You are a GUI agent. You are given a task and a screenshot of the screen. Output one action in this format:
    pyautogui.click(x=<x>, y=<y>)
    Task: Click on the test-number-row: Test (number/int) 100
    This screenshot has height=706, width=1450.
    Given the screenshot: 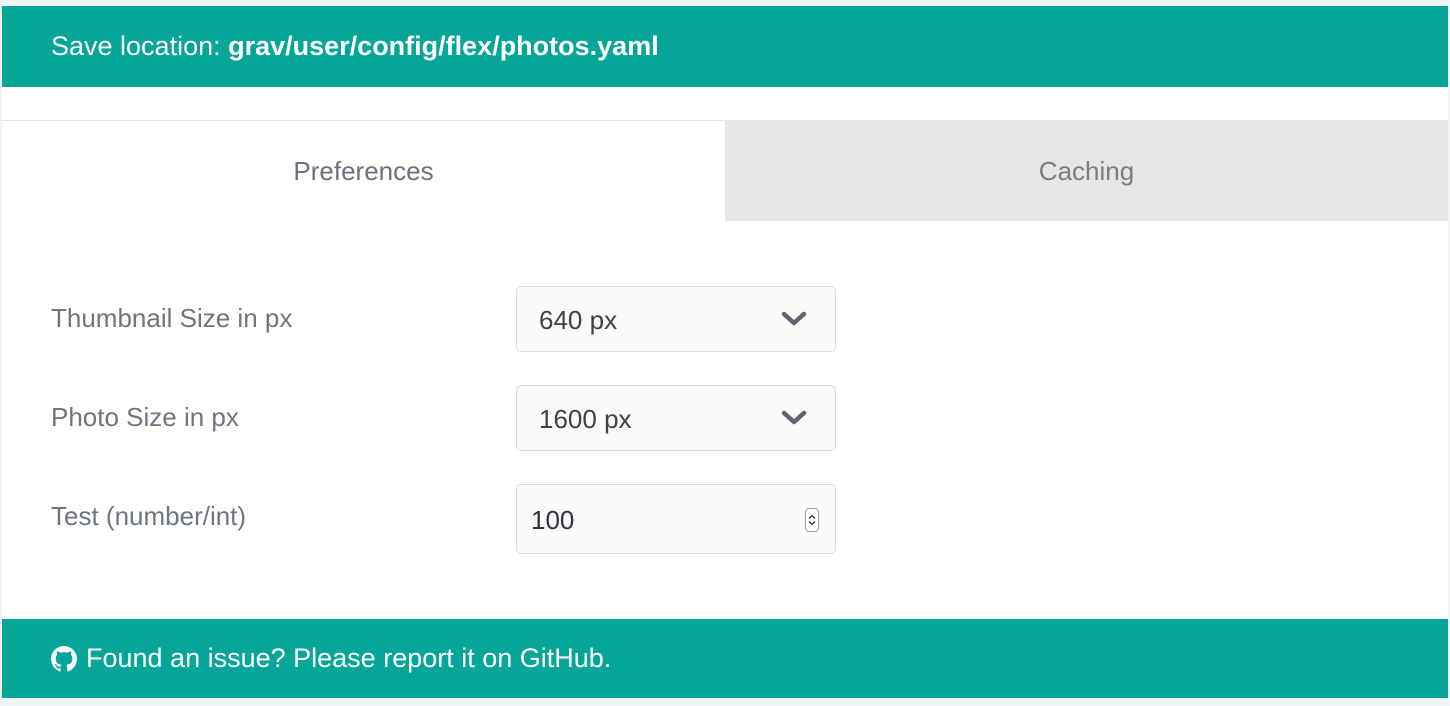 What is the action you would take?
    pyautogui.click(x=725, y=519)
    